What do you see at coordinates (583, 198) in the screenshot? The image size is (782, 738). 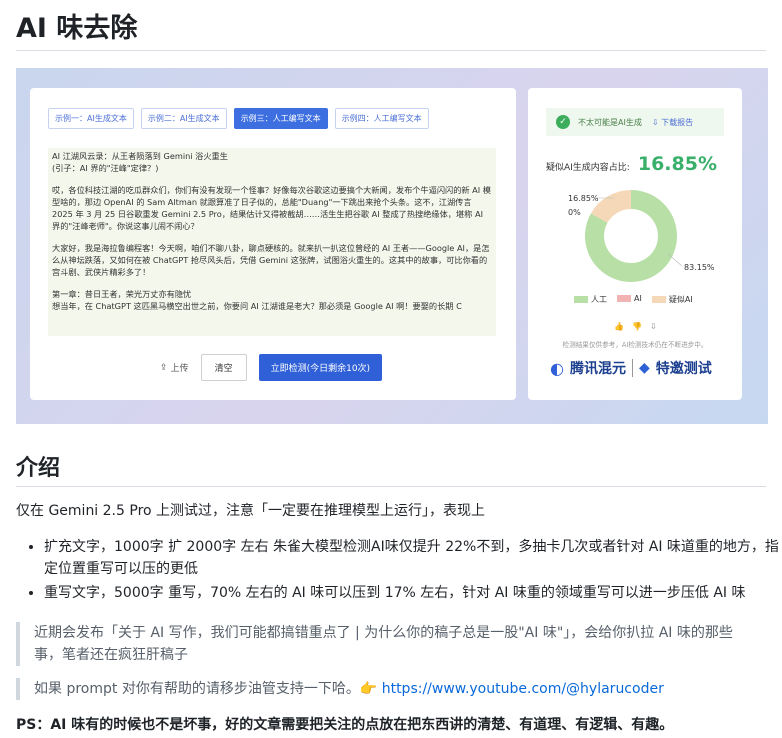 I see `pie-label-top: 16.85%` at bounding box center [583, 198].